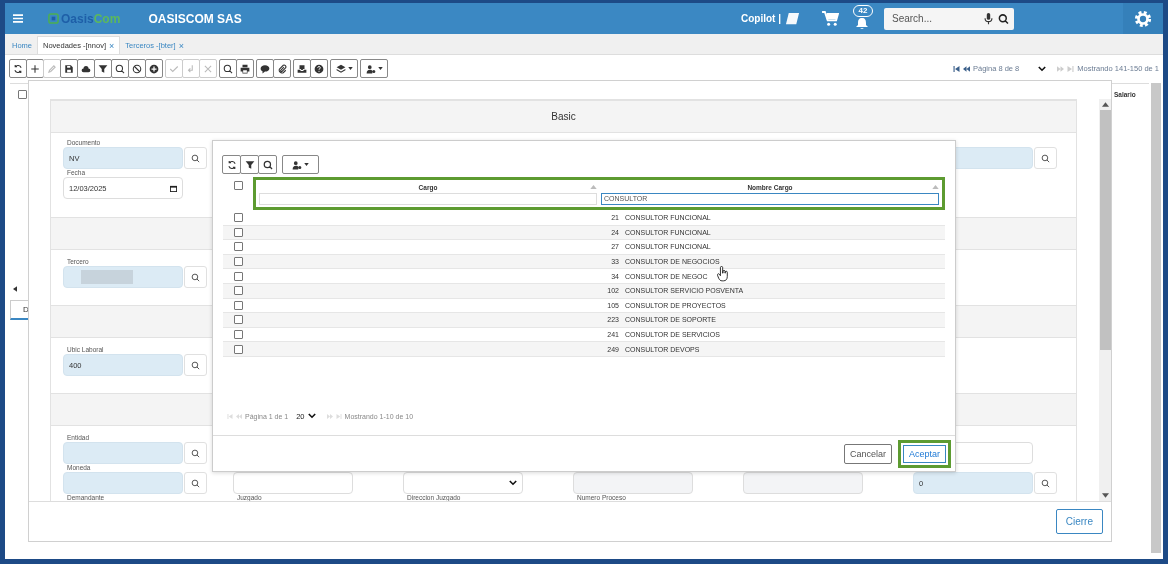 The height and width of the screenshot is (564, 1168). What do you see at coordinates (154, 68) in the screenshot?
I see `plus-circle-button` at bounding box center [154, 68].